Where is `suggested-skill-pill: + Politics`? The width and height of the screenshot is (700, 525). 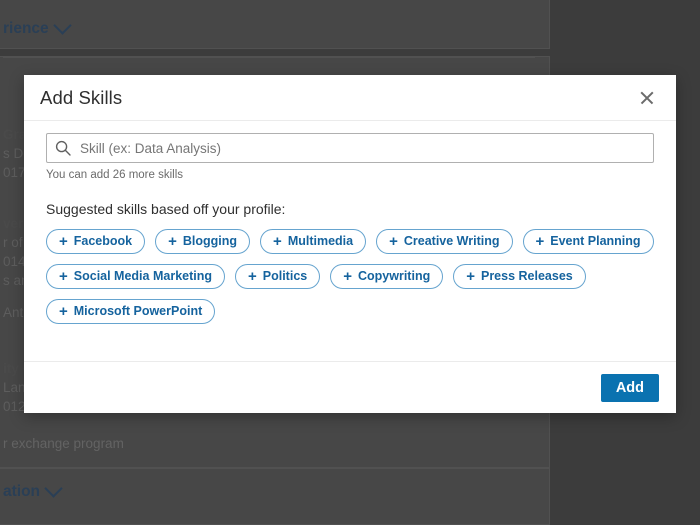 suggested-skill-pill: + Politics is located at coordinates (278, 276).